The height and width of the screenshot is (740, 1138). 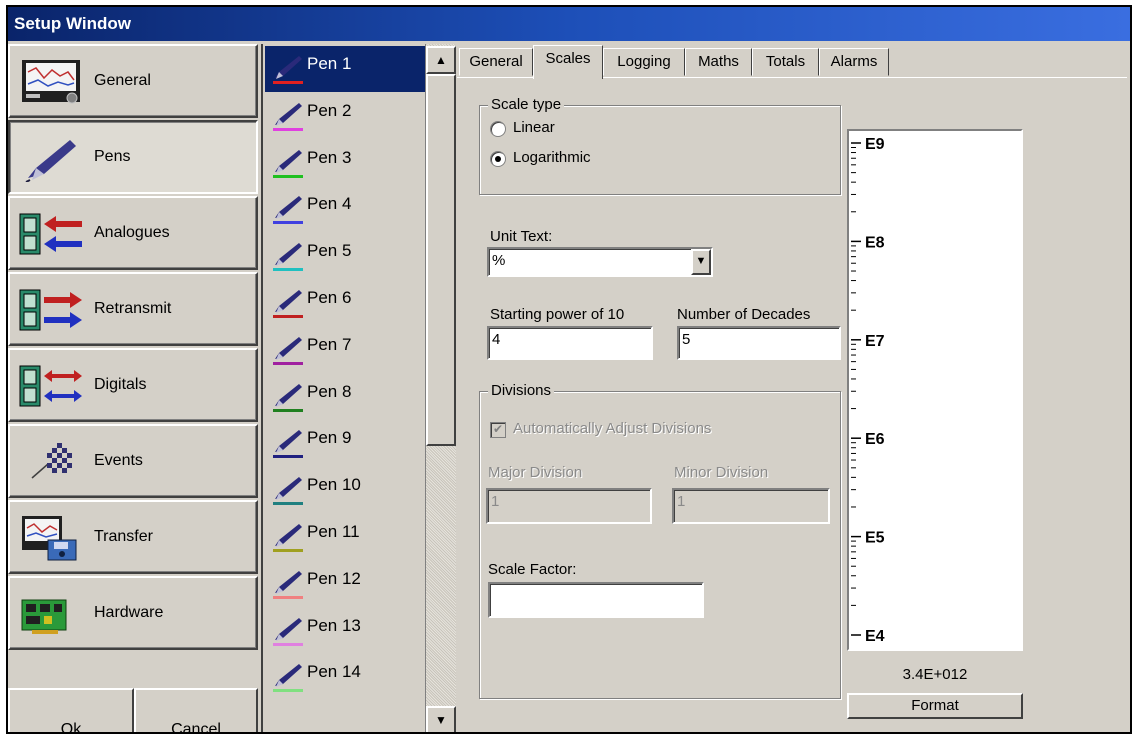 What do you see at coordinates (334, 672) in the screenshot?
I see `pen-label: Pen 14` at bounding box center [334, 672].